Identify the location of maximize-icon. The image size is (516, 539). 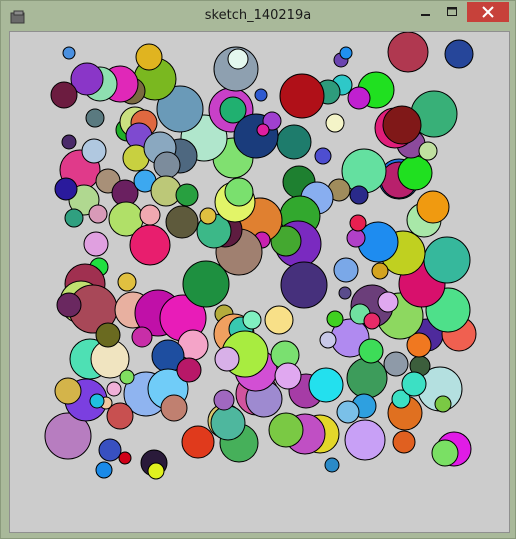
(452, 11).